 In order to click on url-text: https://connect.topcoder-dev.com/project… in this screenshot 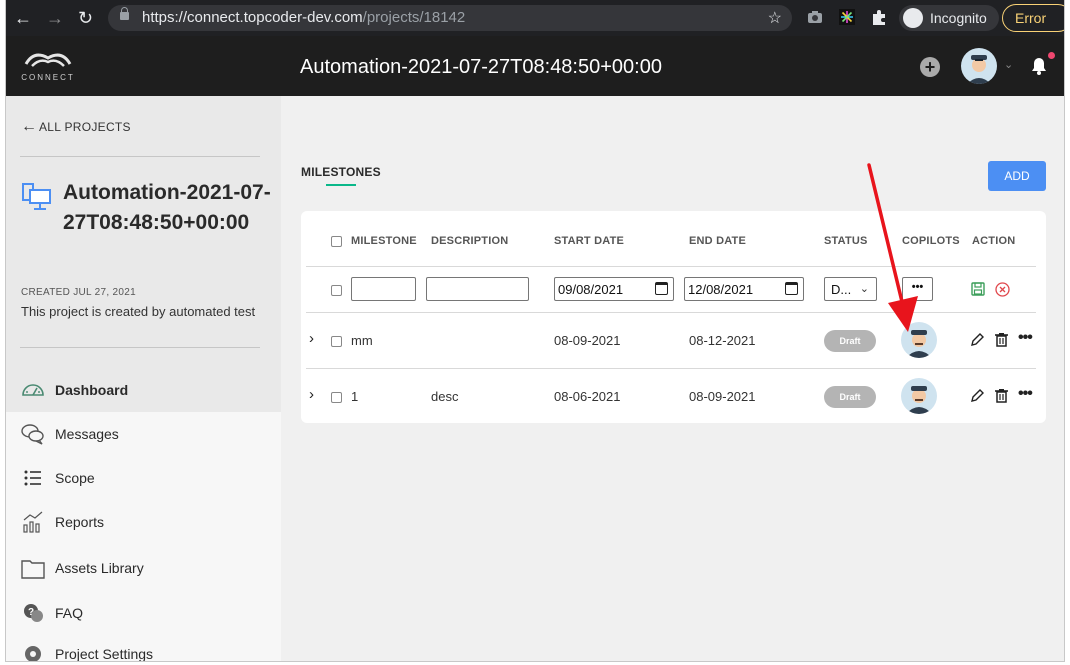, I will do `click(304, 17)`.